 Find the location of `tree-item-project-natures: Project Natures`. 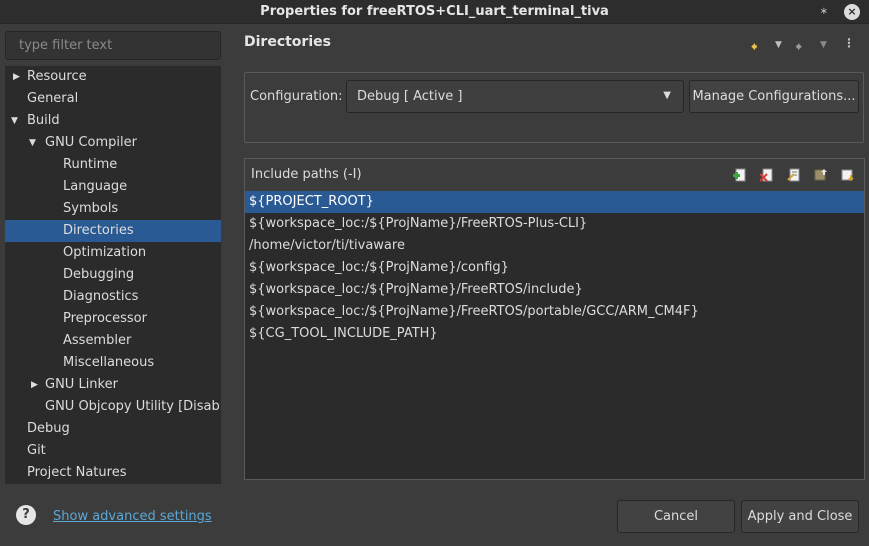

tree-item-project-natures: Project Natures is located at coordinates (113, 473).